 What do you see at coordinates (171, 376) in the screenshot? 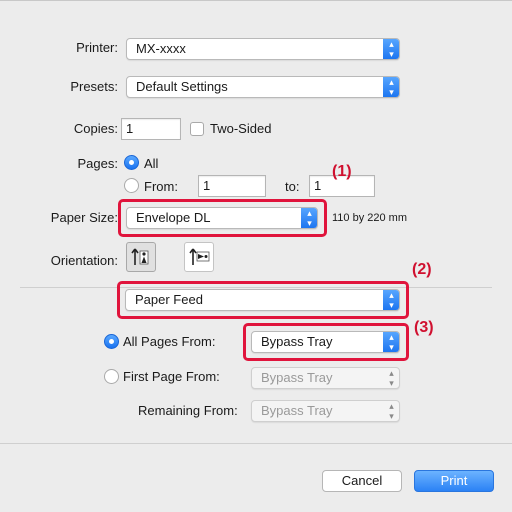
I see `first-page-from-label: First Page From:` at bounding box center [171, 376].